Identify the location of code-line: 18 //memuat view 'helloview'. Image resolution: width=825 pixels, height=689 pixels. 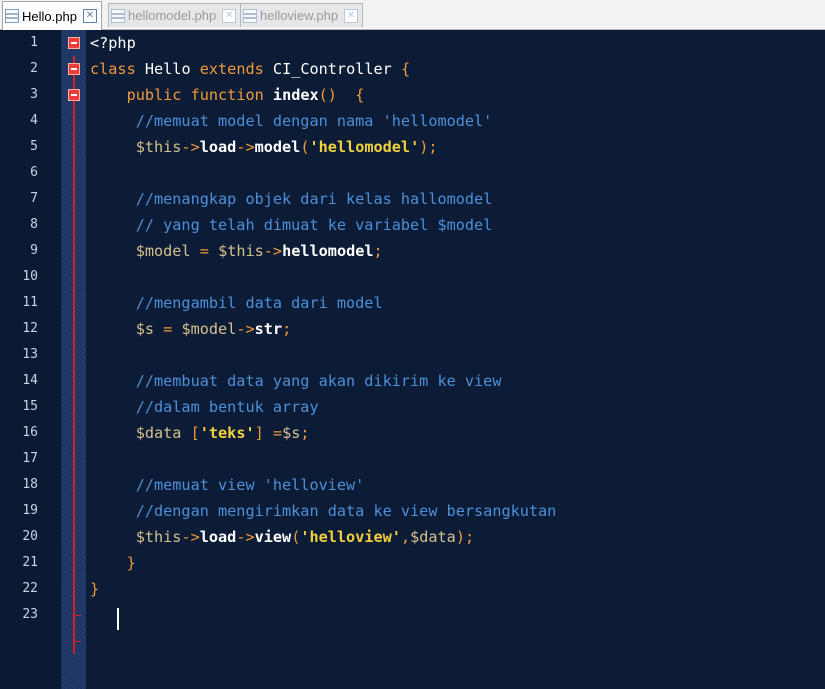
(412, 485).